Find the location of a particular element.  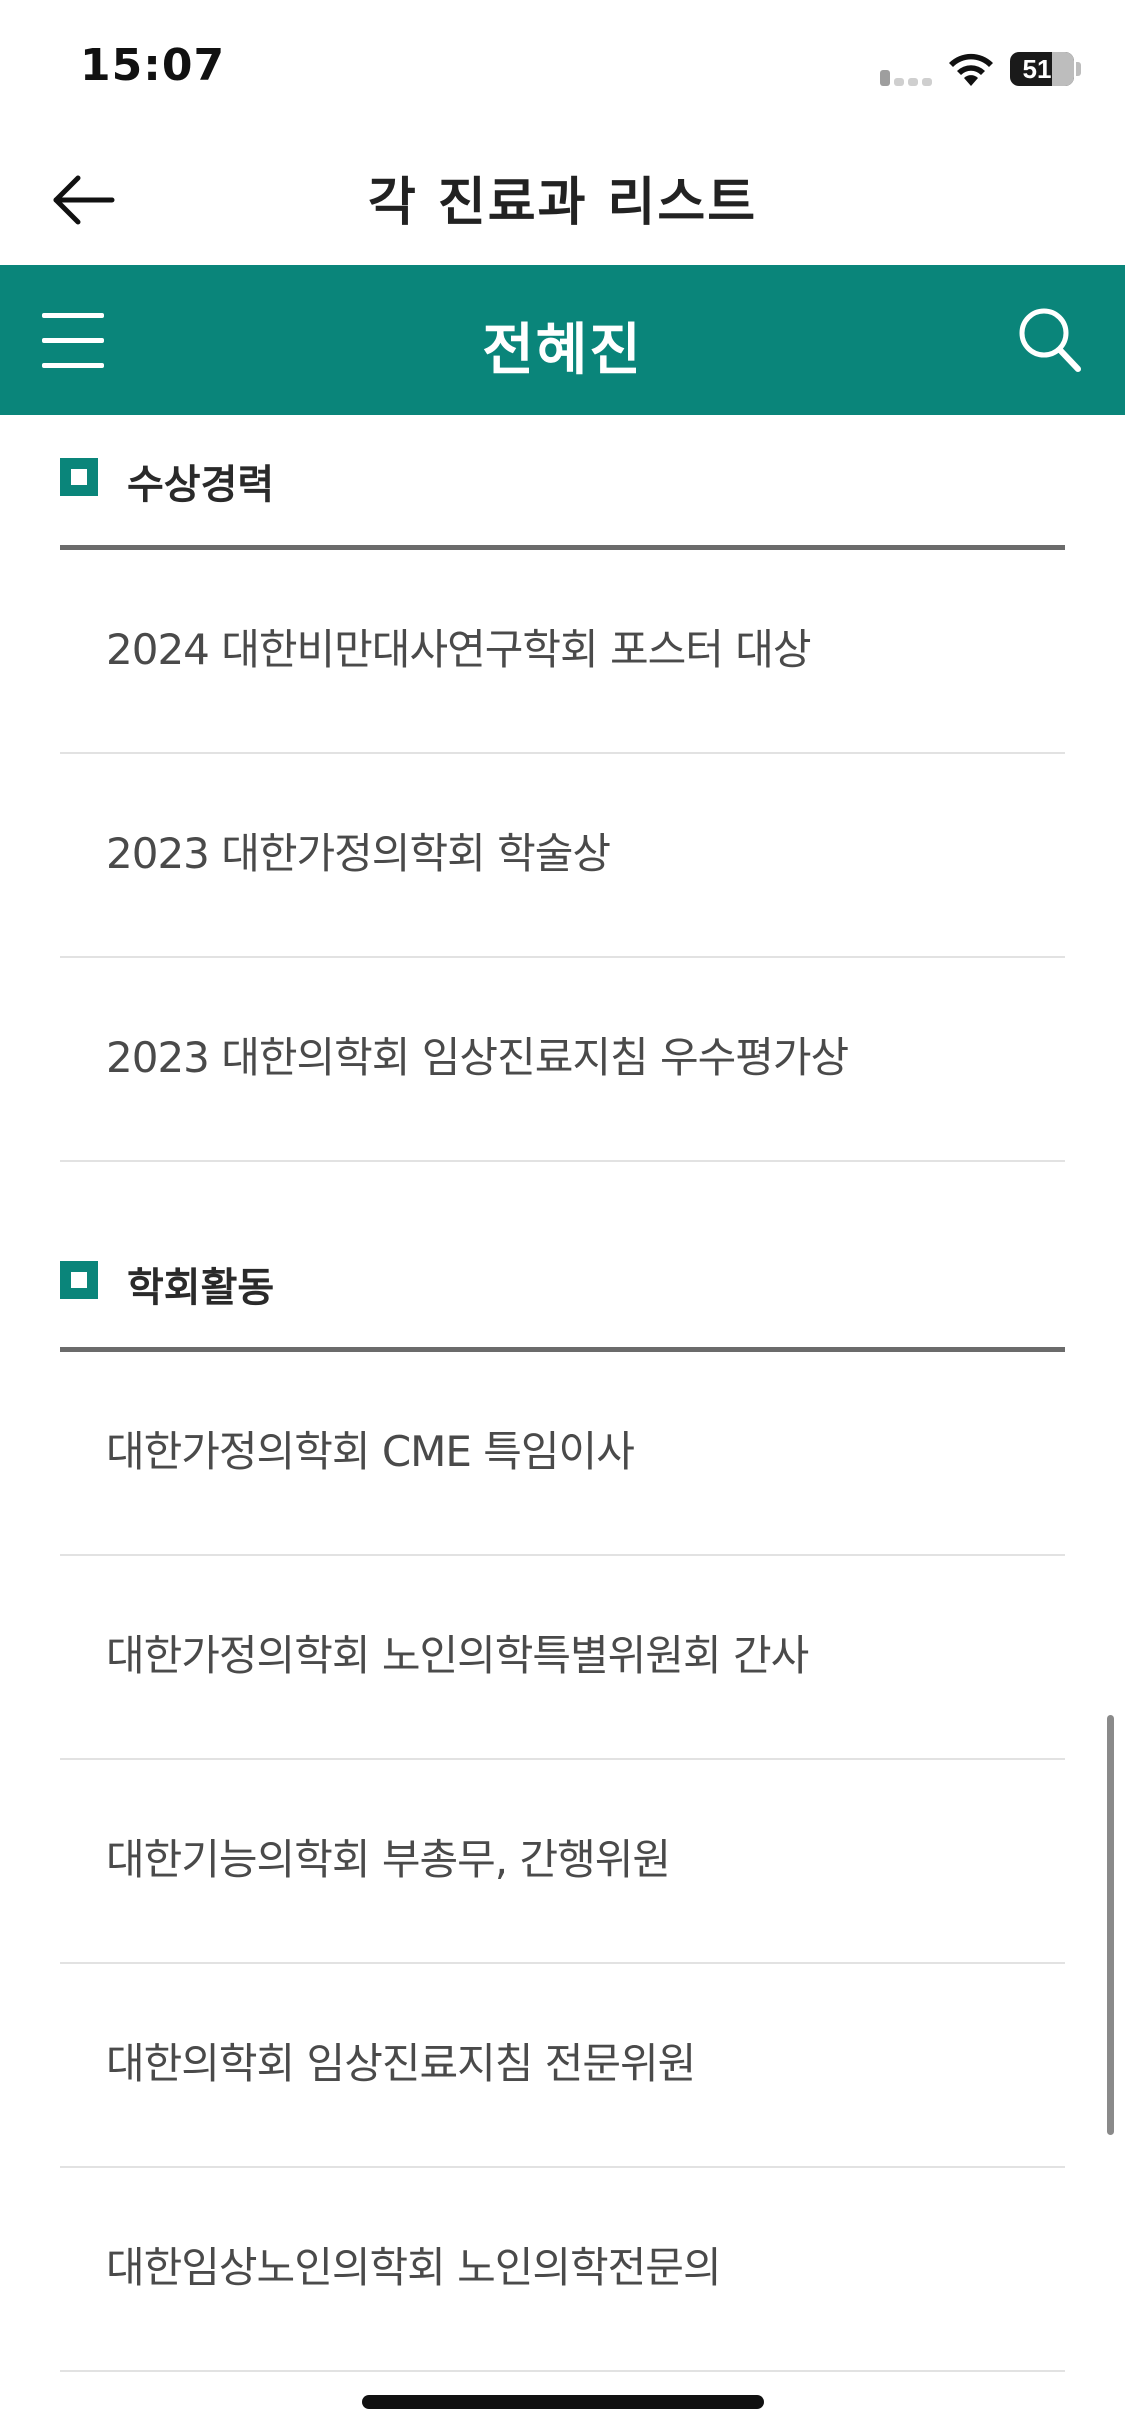

list-item-text: 대한임상노인의학회 노인의학전문의 is located at coordinates (414, 2267).